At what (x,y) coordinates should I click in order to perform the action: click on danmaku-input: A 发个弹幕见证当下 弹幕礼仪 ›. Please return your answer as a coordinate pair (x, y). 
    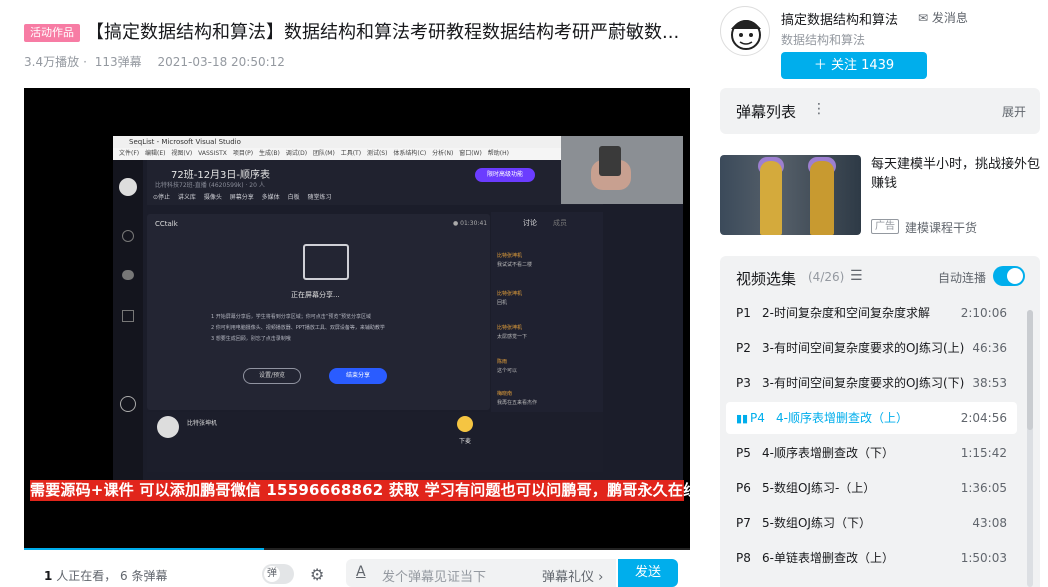
    Looking at the image, I should click on (481, 573).